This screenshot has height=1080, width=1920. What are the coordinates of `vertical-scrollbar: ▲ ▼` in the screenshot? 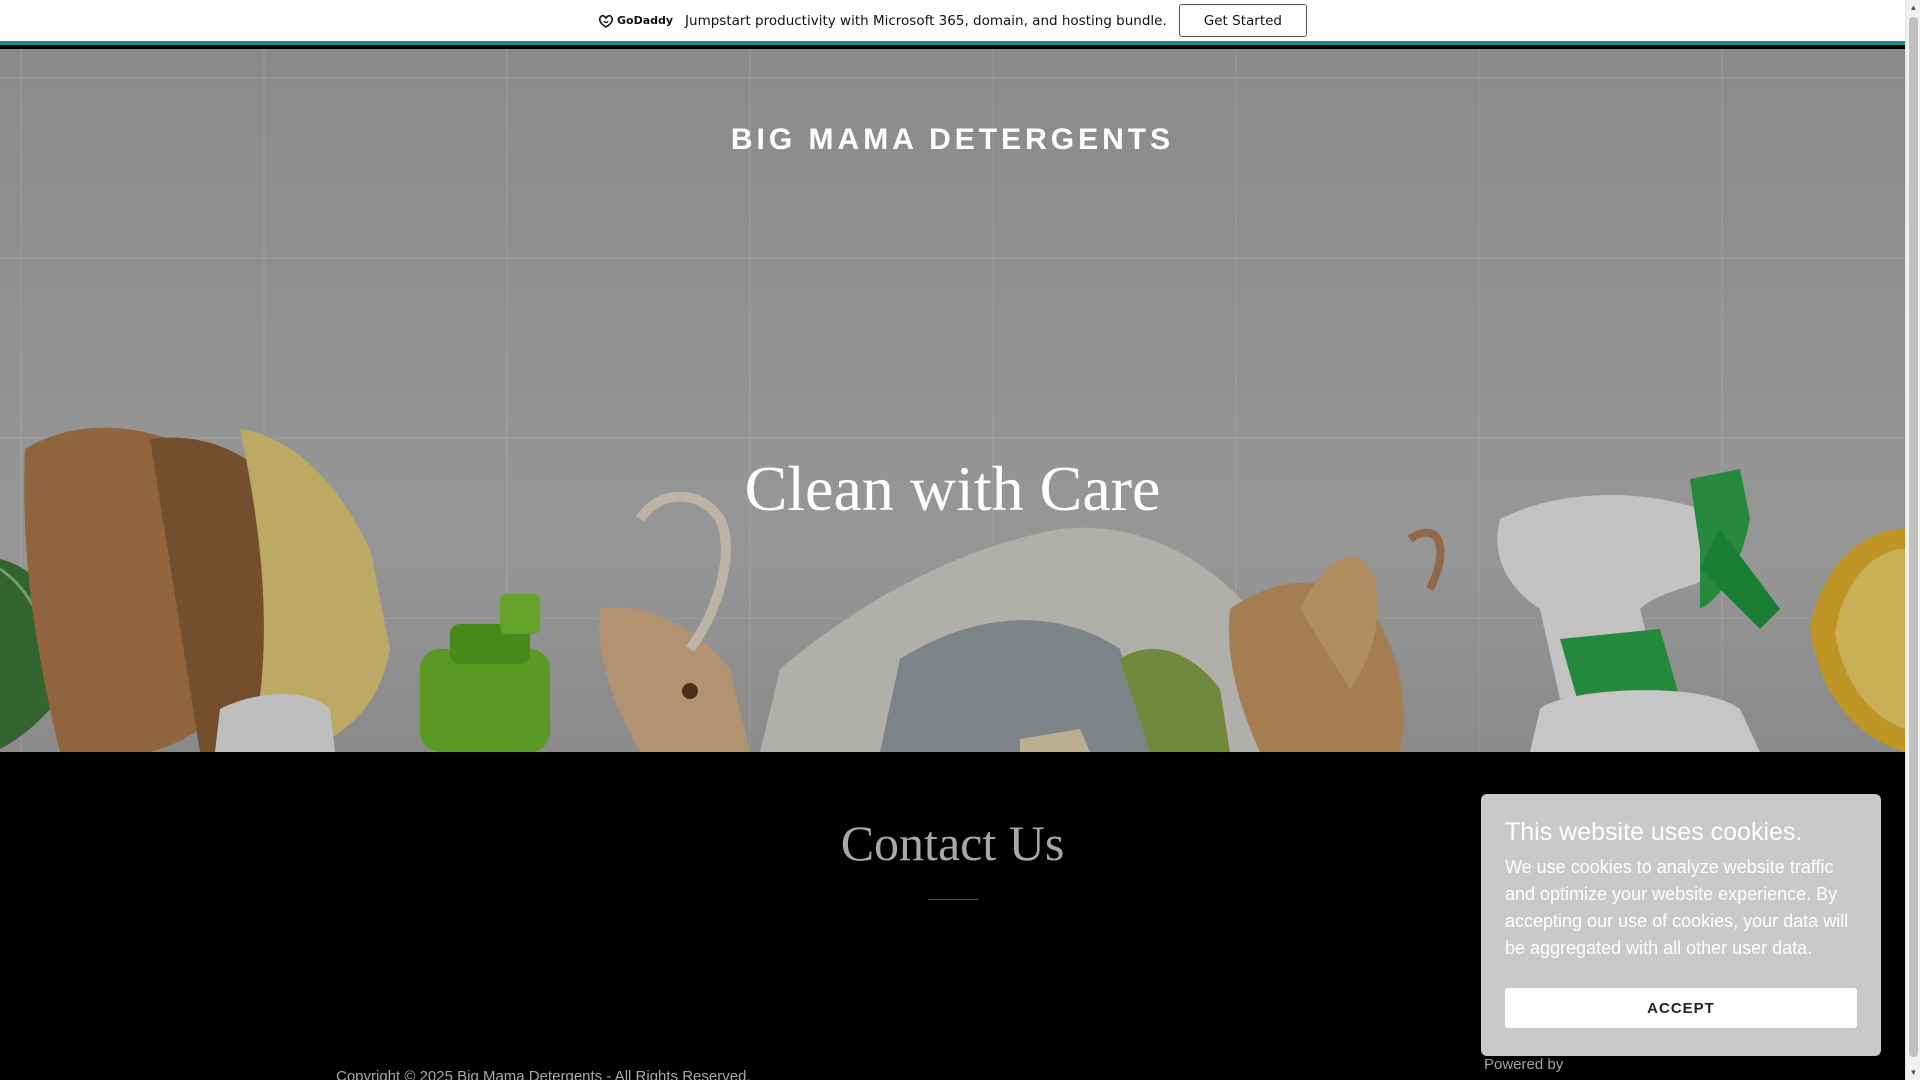 It's located at (1912, 540).